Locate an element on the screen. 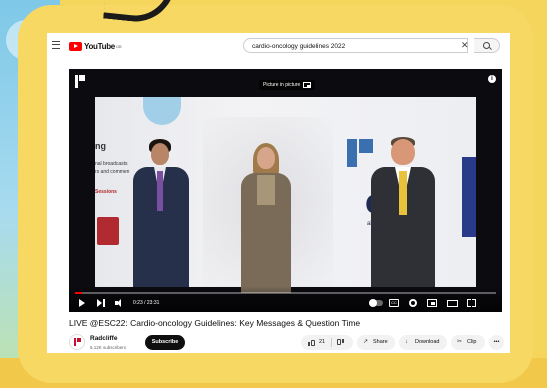 The image size is (547, 388). like-icon is located at coordinates (311, 342).